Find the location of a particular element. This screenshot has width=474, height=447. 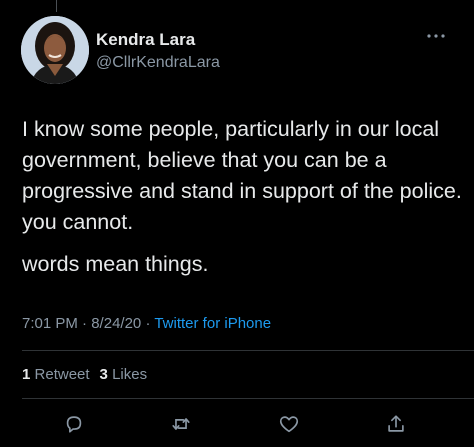

tweet-time: 7:01 PM is located at coordinates (50, 323).